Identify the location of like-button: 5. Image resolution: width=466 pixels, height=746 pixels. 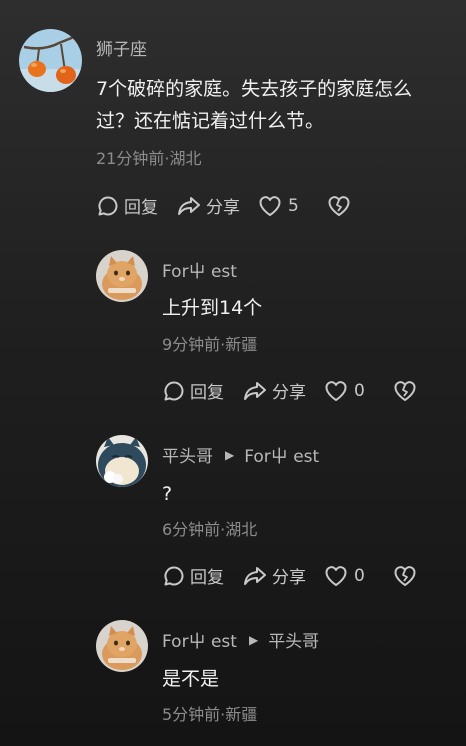
(278, 206).